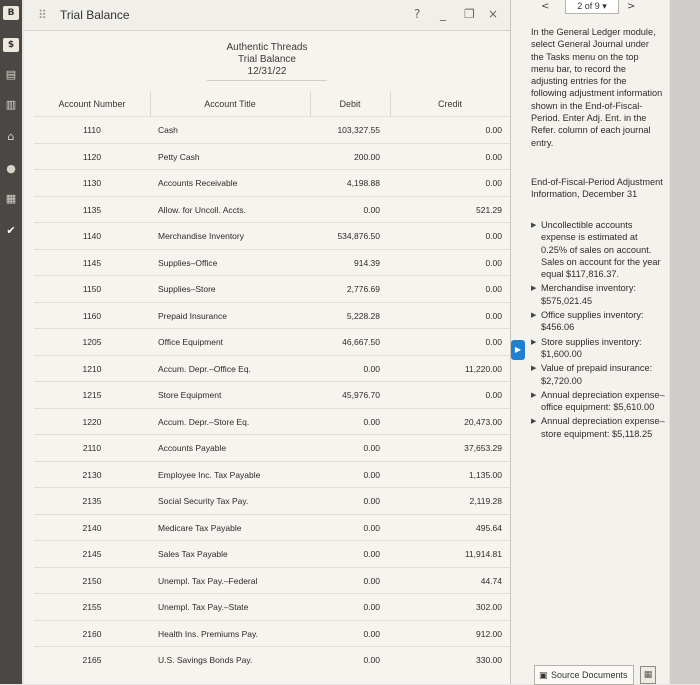 The image size is (700, 685). I want to click on table-row: 1110 Cash 103,327.55 0.00, so click(272, 130).